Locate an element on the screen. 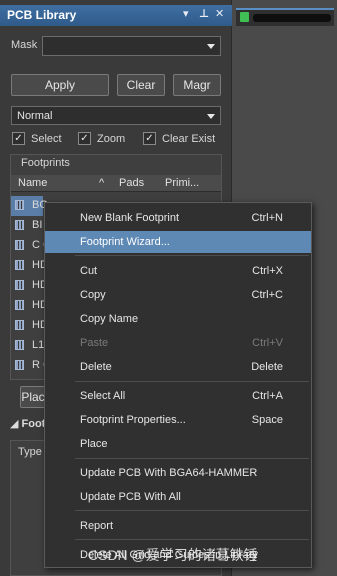 The image size is (337, 576). menu-item-label: Paste is located at coordinates (94, 343).